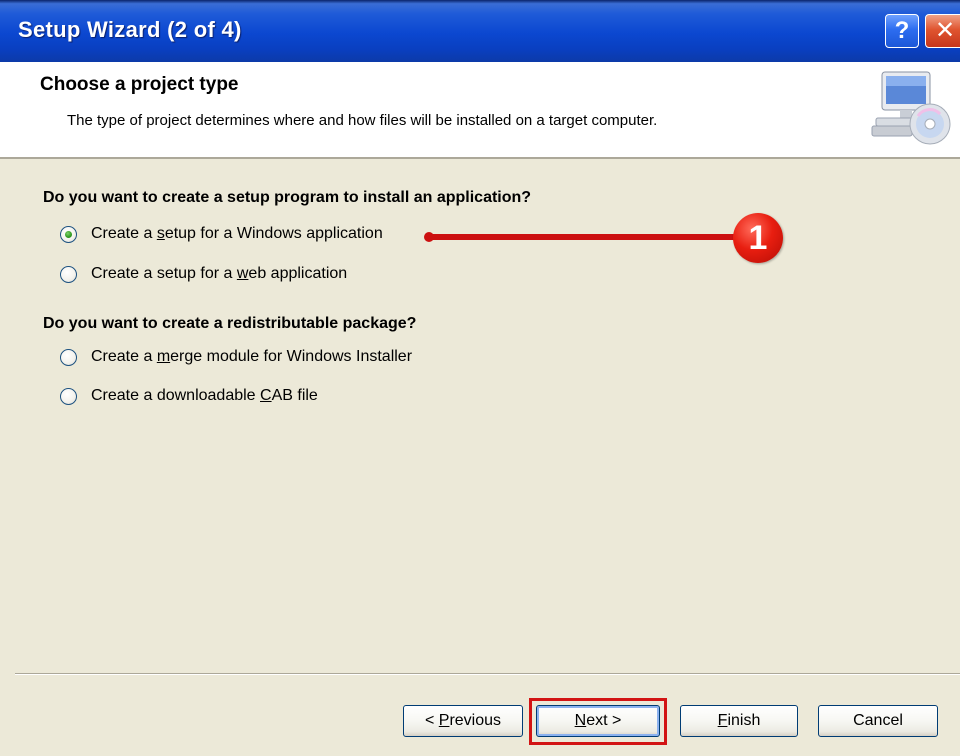 Image resolution: width=960 pixels, height=756 pixels. Describe the element at coordinates (480, 158) in the screenshot. I see `header-divider` at that location.